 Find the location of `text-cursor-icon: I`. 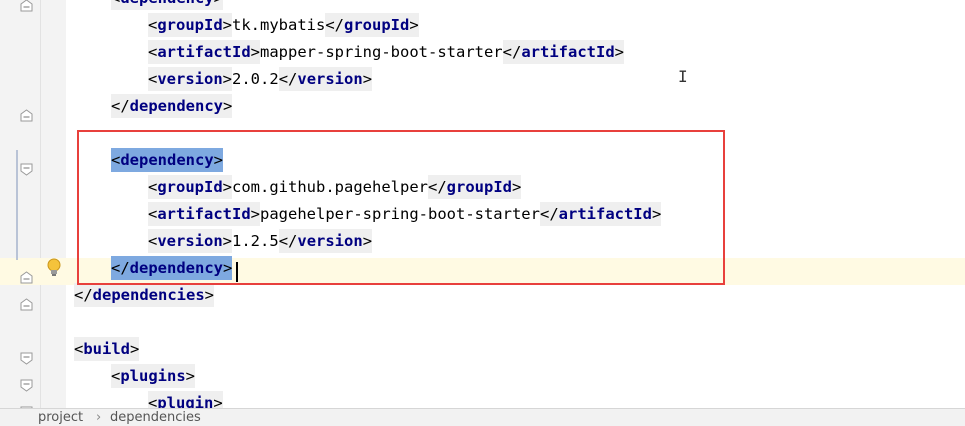

text-cursor-icon: I is located at coordinates (683, 76).